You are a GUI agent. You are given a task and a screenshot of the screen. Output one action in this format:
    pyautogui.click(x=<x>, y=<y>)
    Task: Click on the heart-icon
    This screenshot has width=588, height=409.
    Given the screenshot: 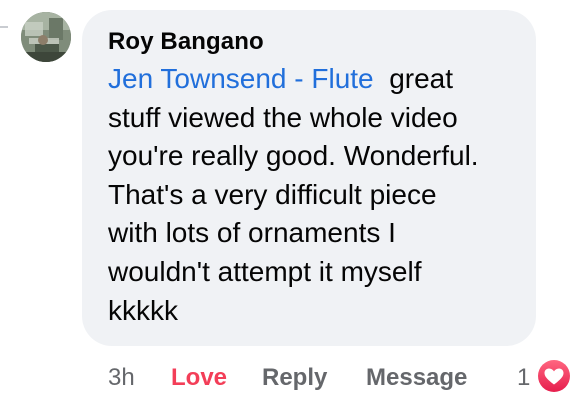 What is the action you would take?
    pyautogui.click(x=554, y=376)
    